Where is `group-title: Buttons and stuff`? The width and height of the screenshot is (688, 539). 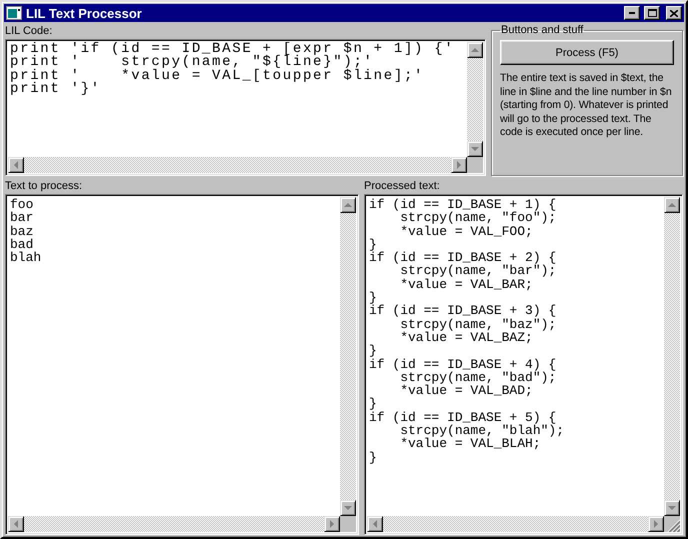
group-title: Buttons and stuff is located at coordinates (542, 30).